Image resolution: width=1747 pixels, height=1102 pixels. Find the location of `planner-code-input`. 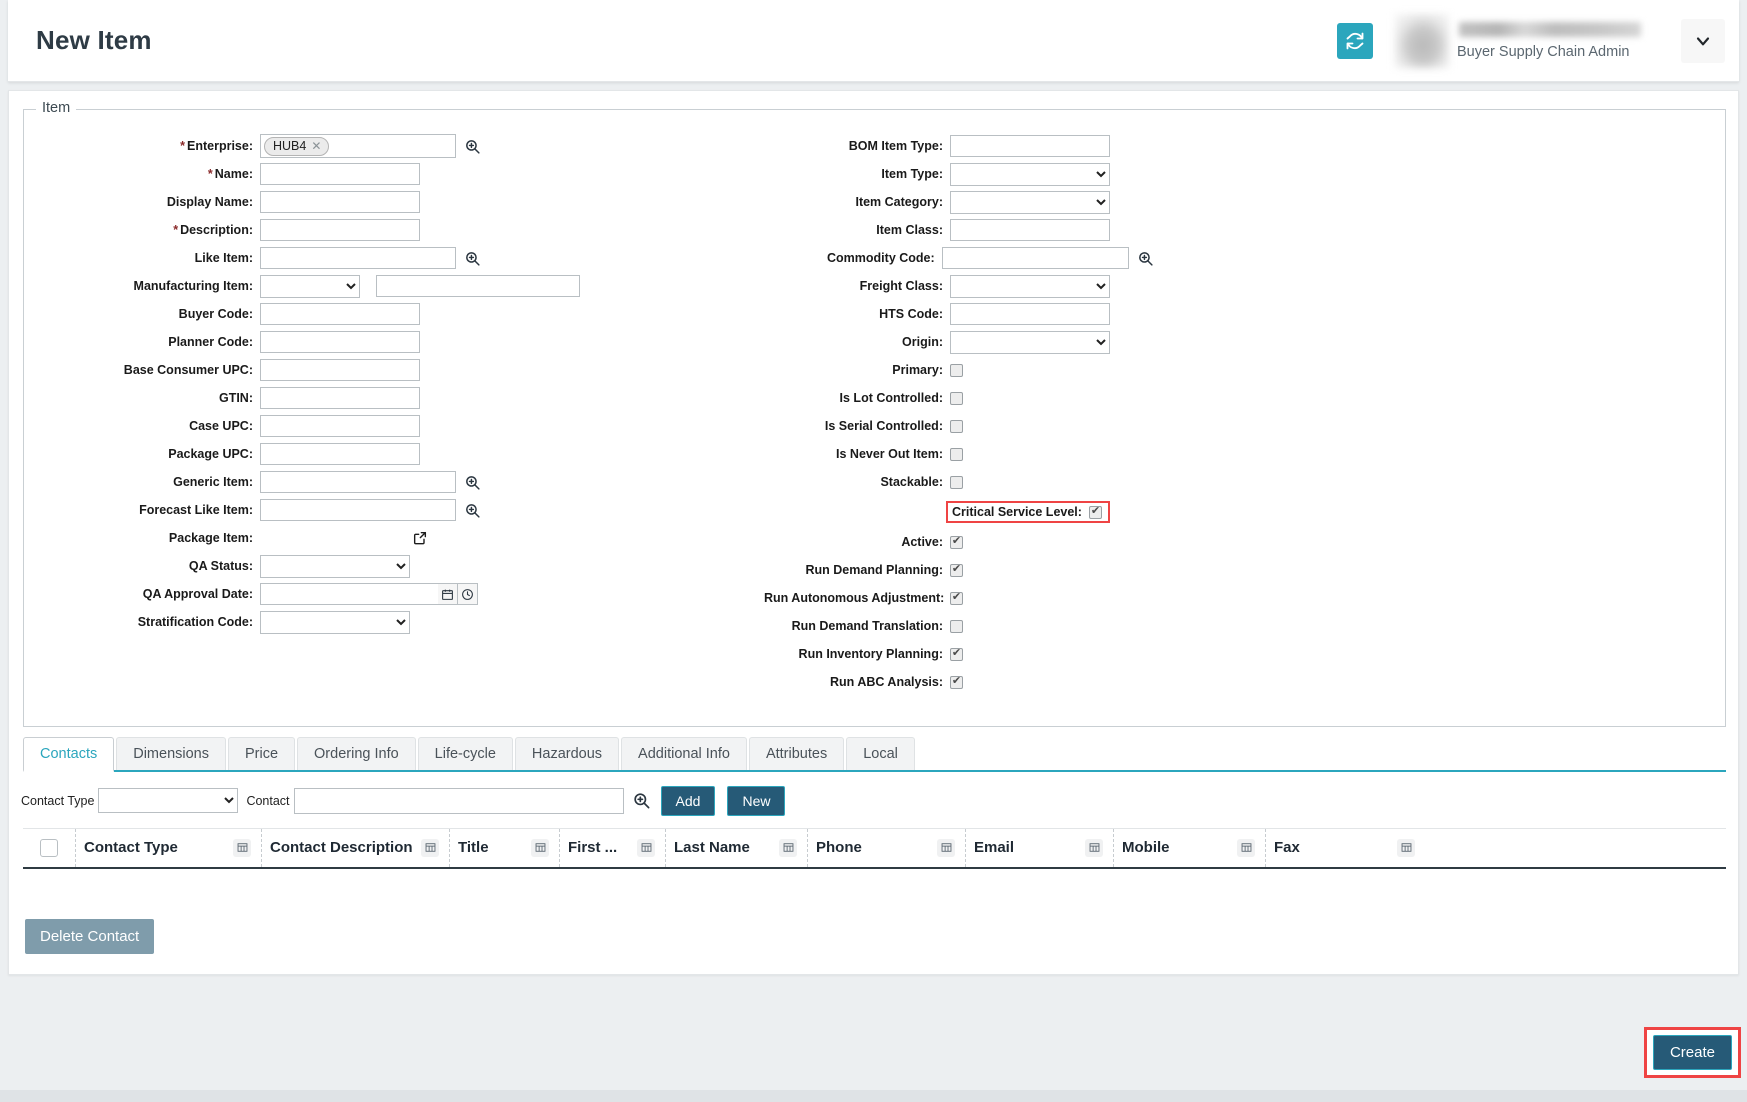

planner-code-input is located at coordinates (340, 342).